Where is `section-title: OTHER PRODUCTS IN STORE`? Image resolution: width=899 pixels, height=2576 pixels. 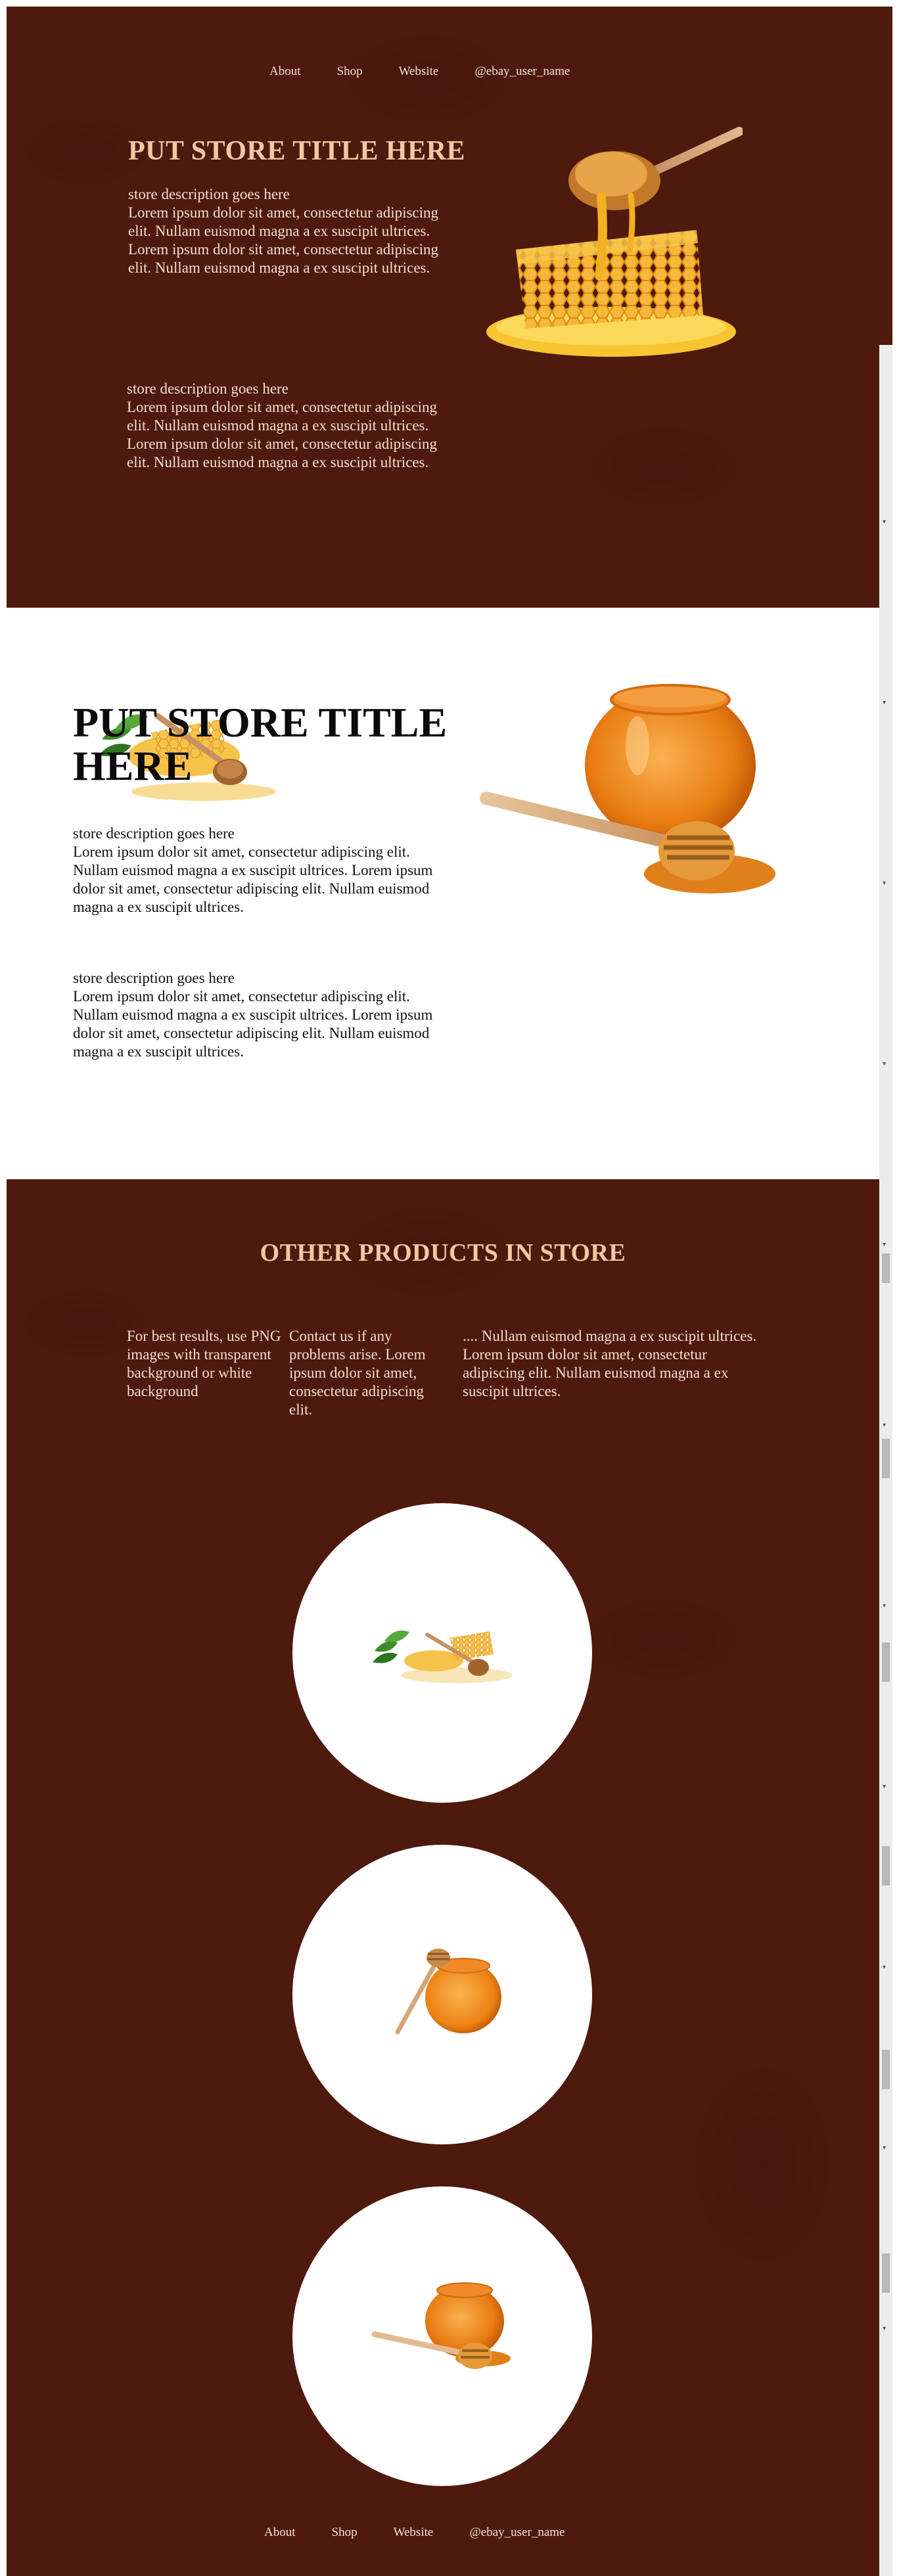
section-title: OTHER PRODUCTS IN STORE is located at coordinates (443, 1253).